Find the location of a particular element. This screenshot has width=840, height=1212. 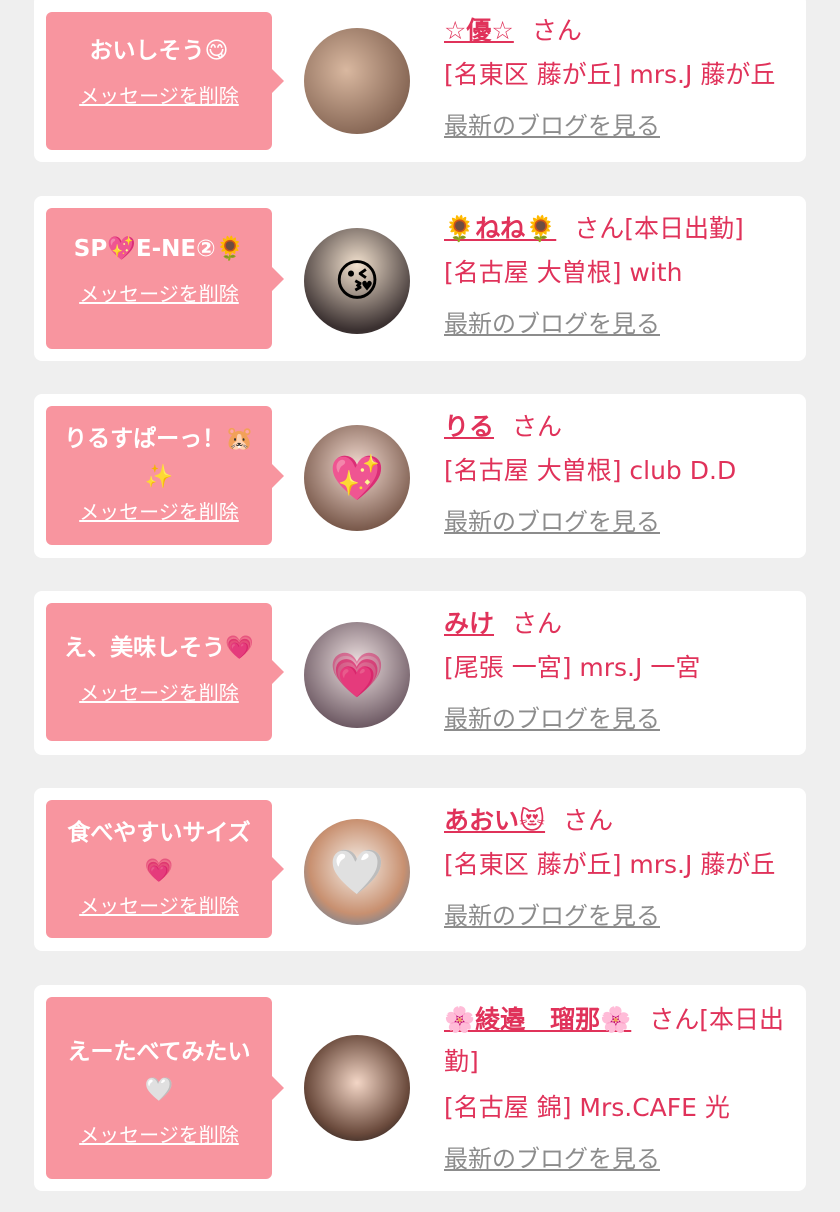

avatar: 💗 is located at coordinates (357, 675).